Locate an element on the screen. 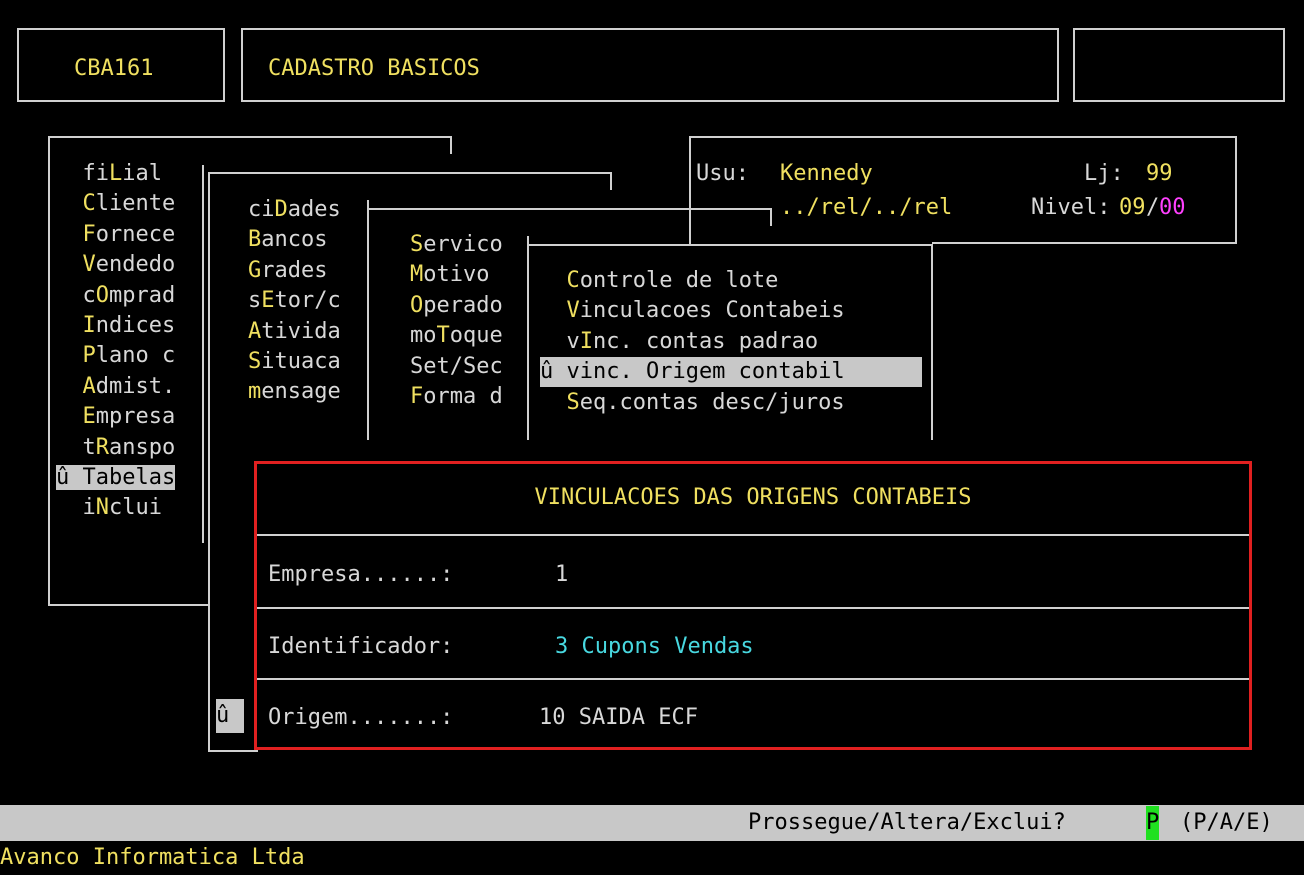  menu-item-grades: Grades is located at coordinates (294, 271).